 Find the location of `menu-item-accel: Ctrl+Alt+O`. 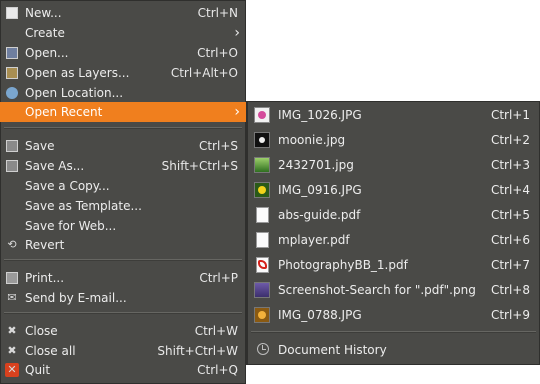

menu-item-accel: Ctrl+Alt+O is located at coordinates (204, 73).